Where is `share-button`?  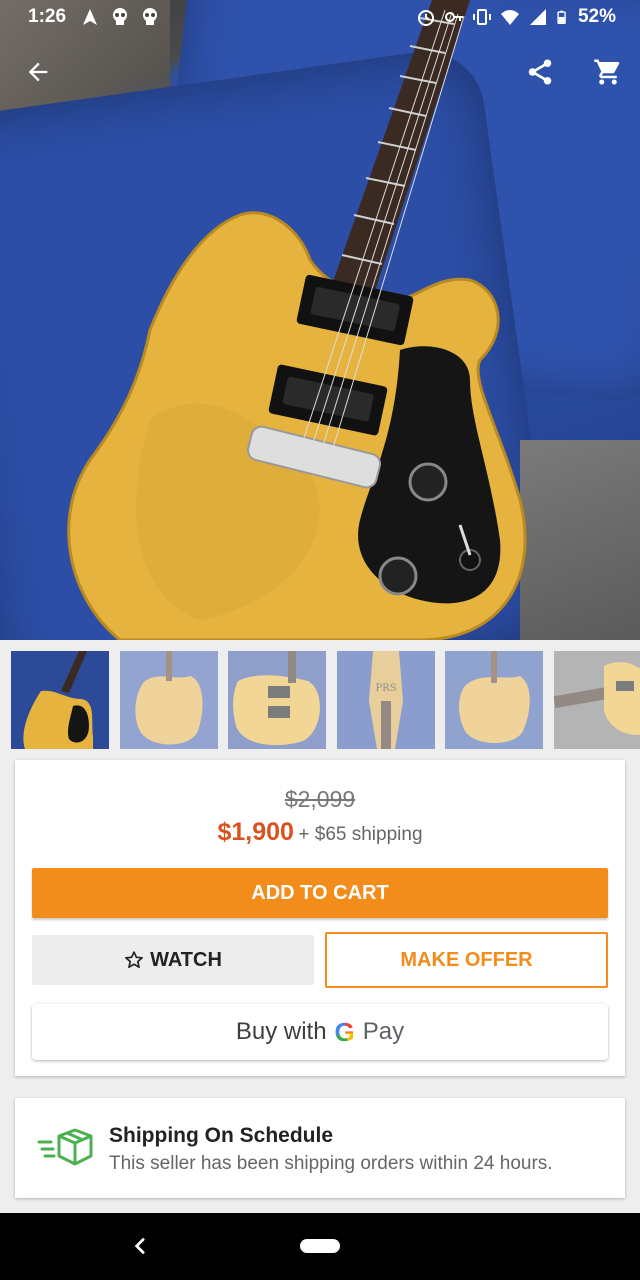 share-button is located at coordinates (540, 72).